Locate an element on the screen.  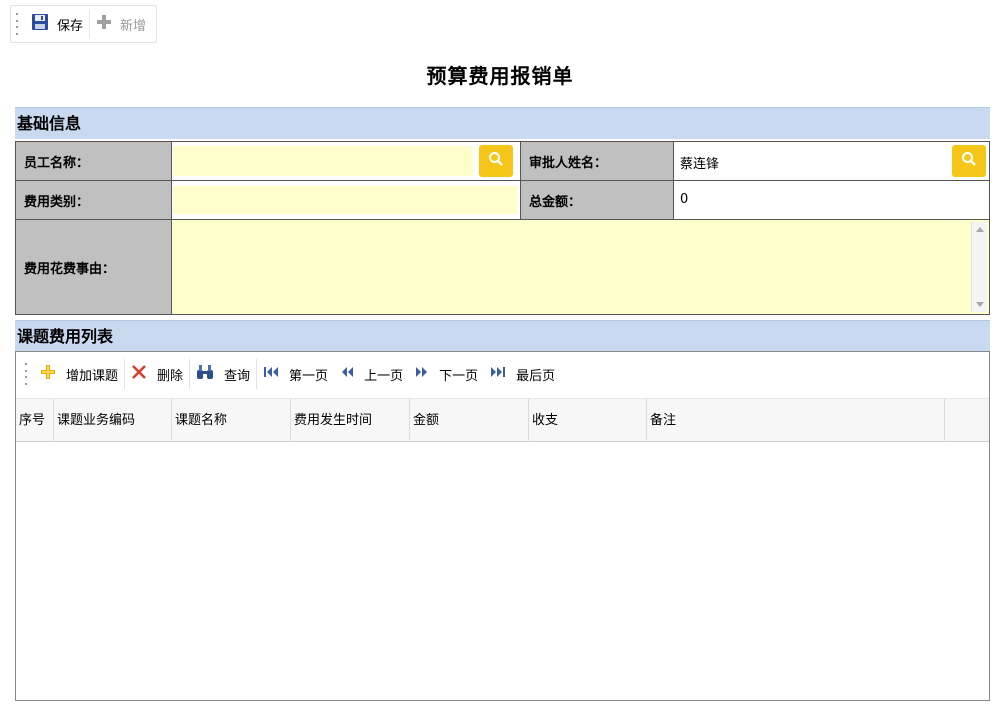
column-header-amount: 金额 is located at coordinates (469, 420).